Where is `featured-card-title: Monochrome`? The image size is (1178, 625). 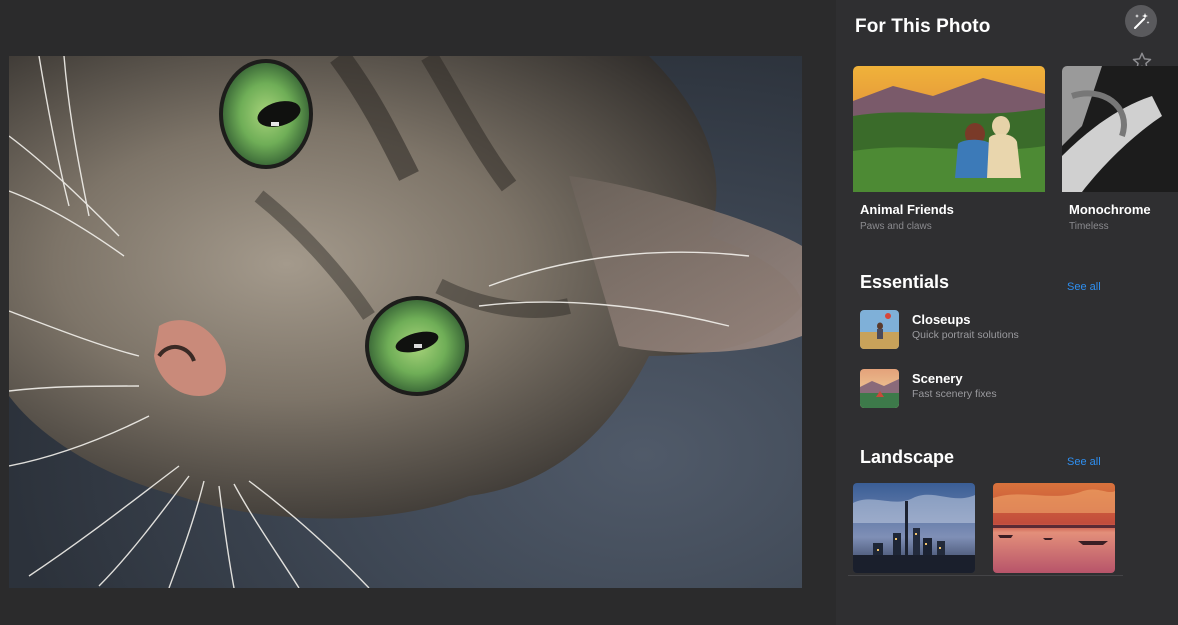
featured-card-title: Monochrome is located at coordinates (1110, 209).